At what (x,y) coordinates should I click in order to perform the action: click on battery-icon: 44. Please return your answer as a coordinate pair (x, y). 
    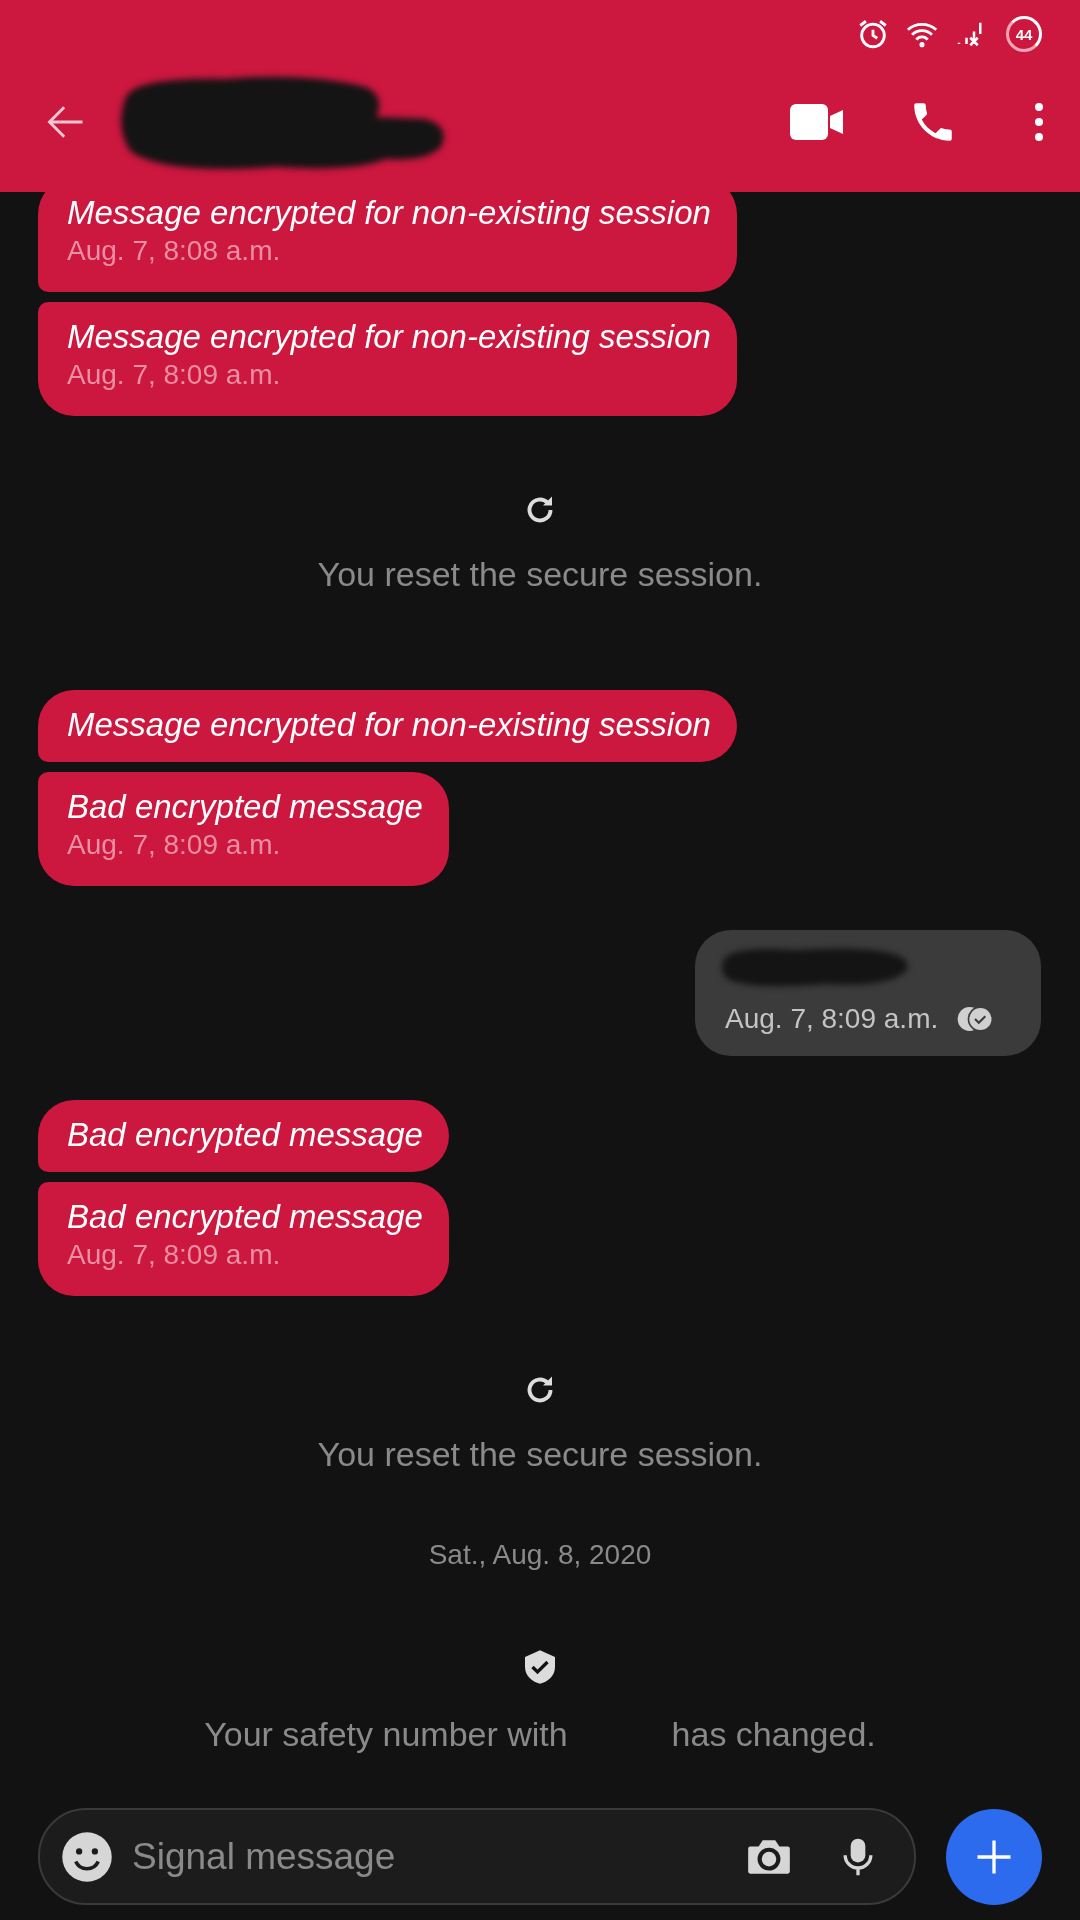
    Looking at the image, I should click on (1024, 34).